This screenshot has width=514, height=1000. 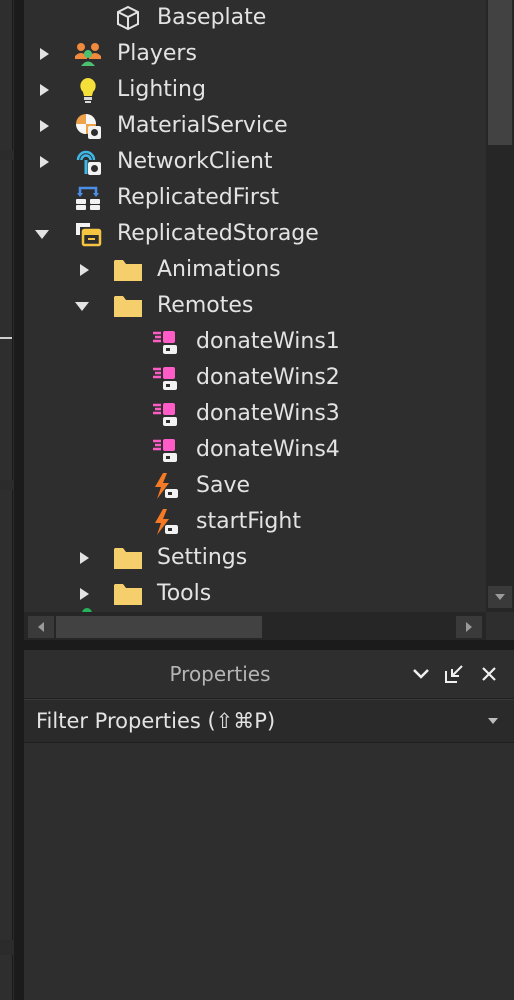 I want to click on scroll-right-button, so click(x=469, y=627).